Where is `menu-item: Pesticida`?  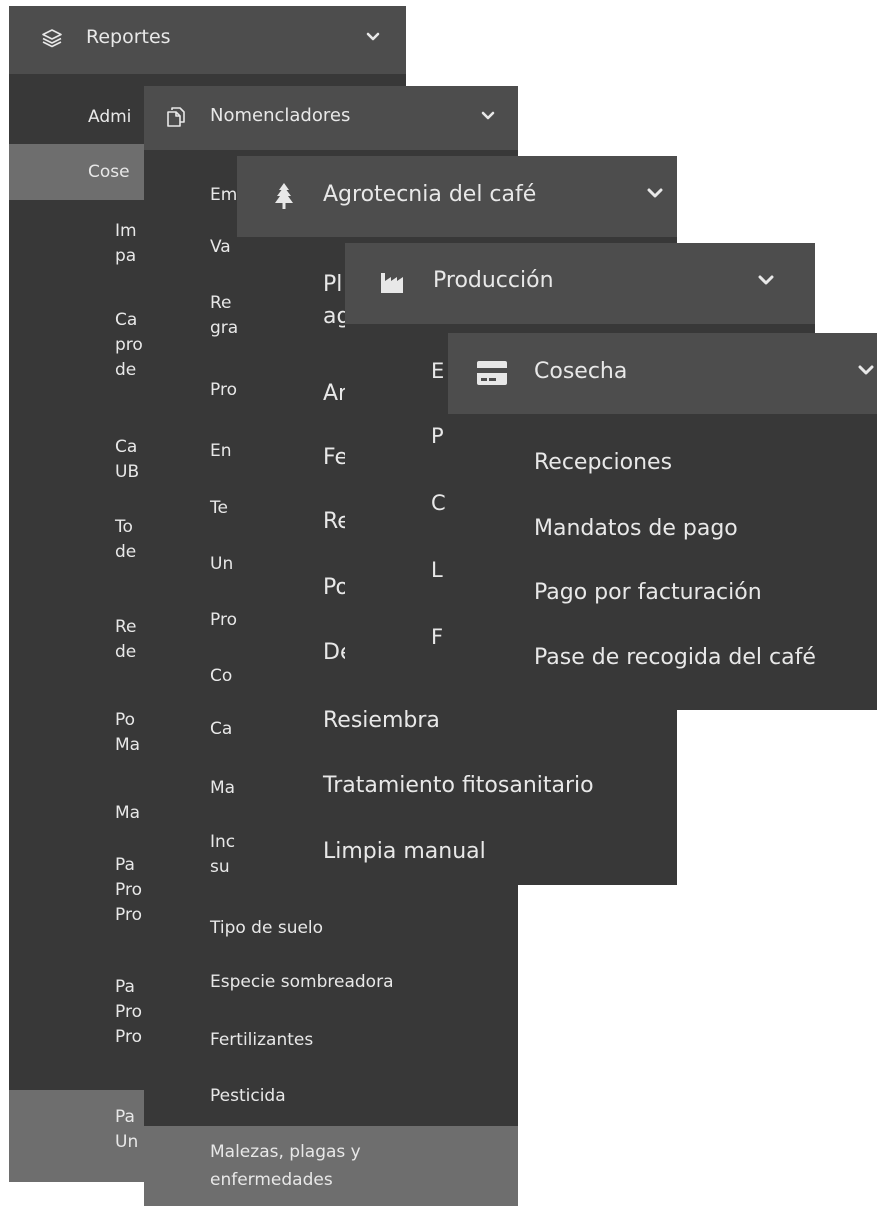 menu-item: Pesticida is located at coordinates (248, 1096).